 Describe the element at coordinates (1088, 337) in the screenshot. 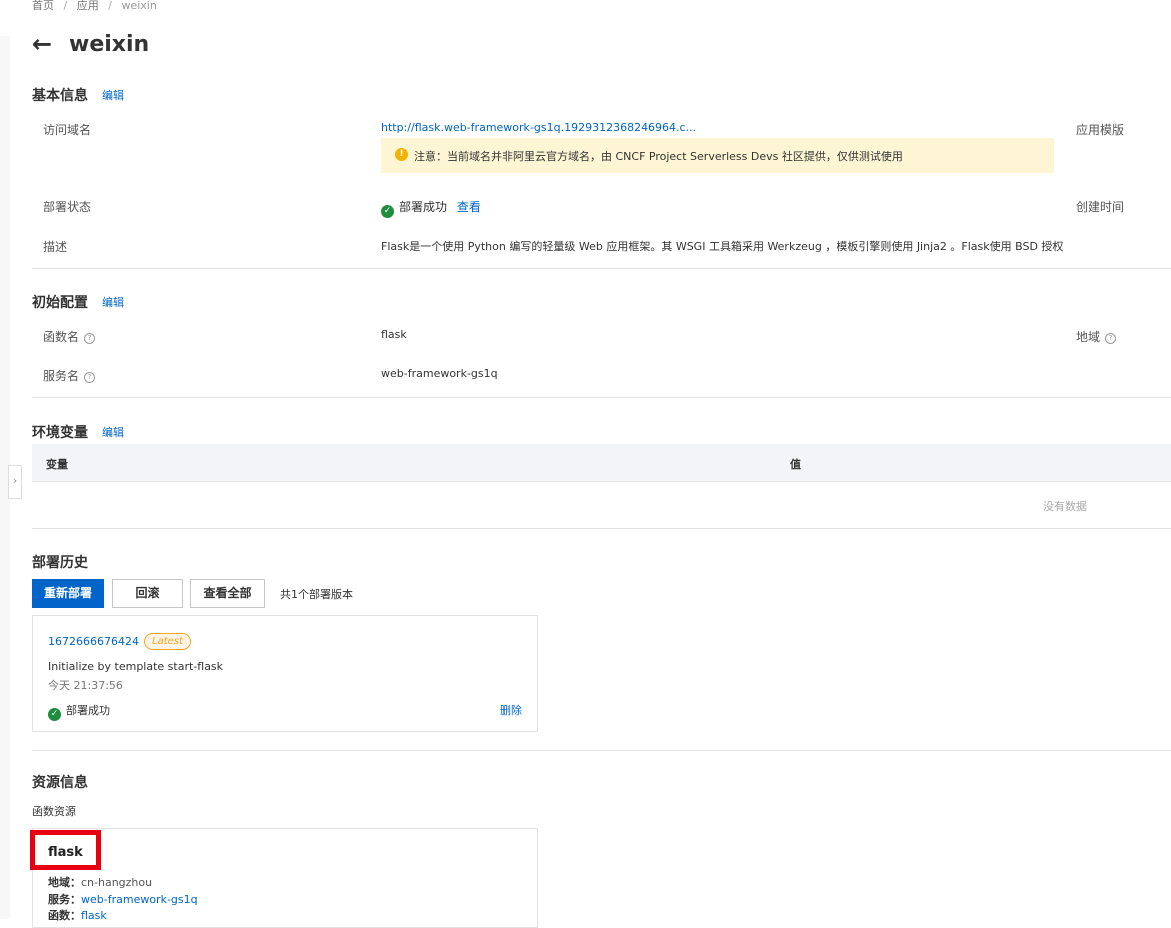

I see `region-label-text: 地域` at that location.